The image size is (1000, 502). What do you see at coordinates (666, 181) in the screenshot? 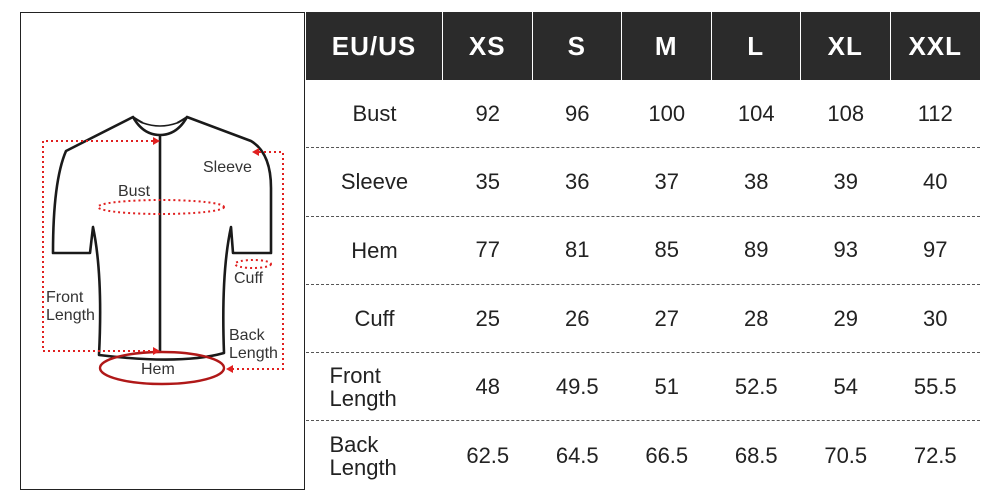
I see `table-cell: 37` at bounding box center [666, 181].